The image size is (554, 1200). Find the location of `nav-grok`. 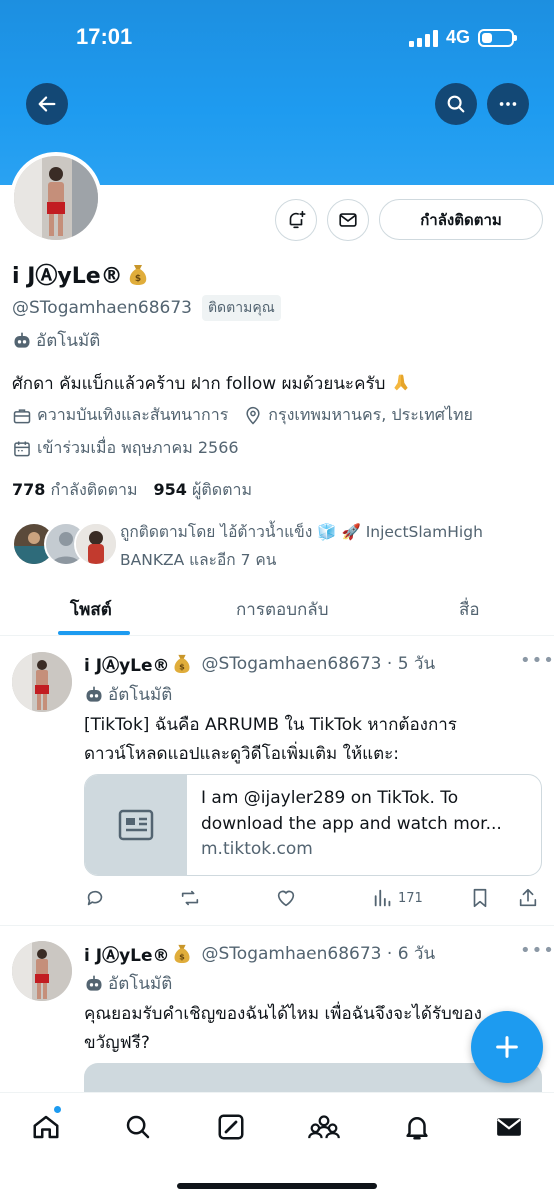

nav-grok is located at coordinates (231, 1127).